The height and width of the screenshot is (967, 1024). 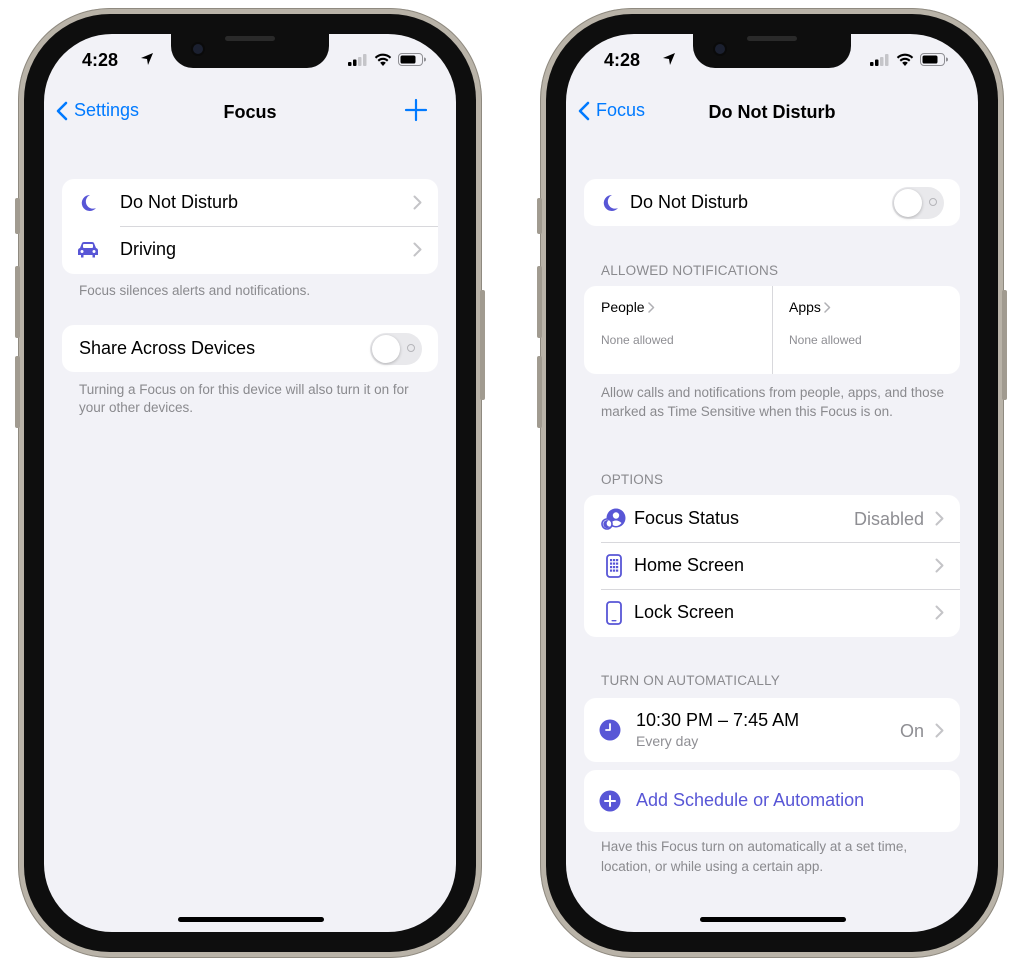 I want to click on people-title: People, so click(x=623, y=307).